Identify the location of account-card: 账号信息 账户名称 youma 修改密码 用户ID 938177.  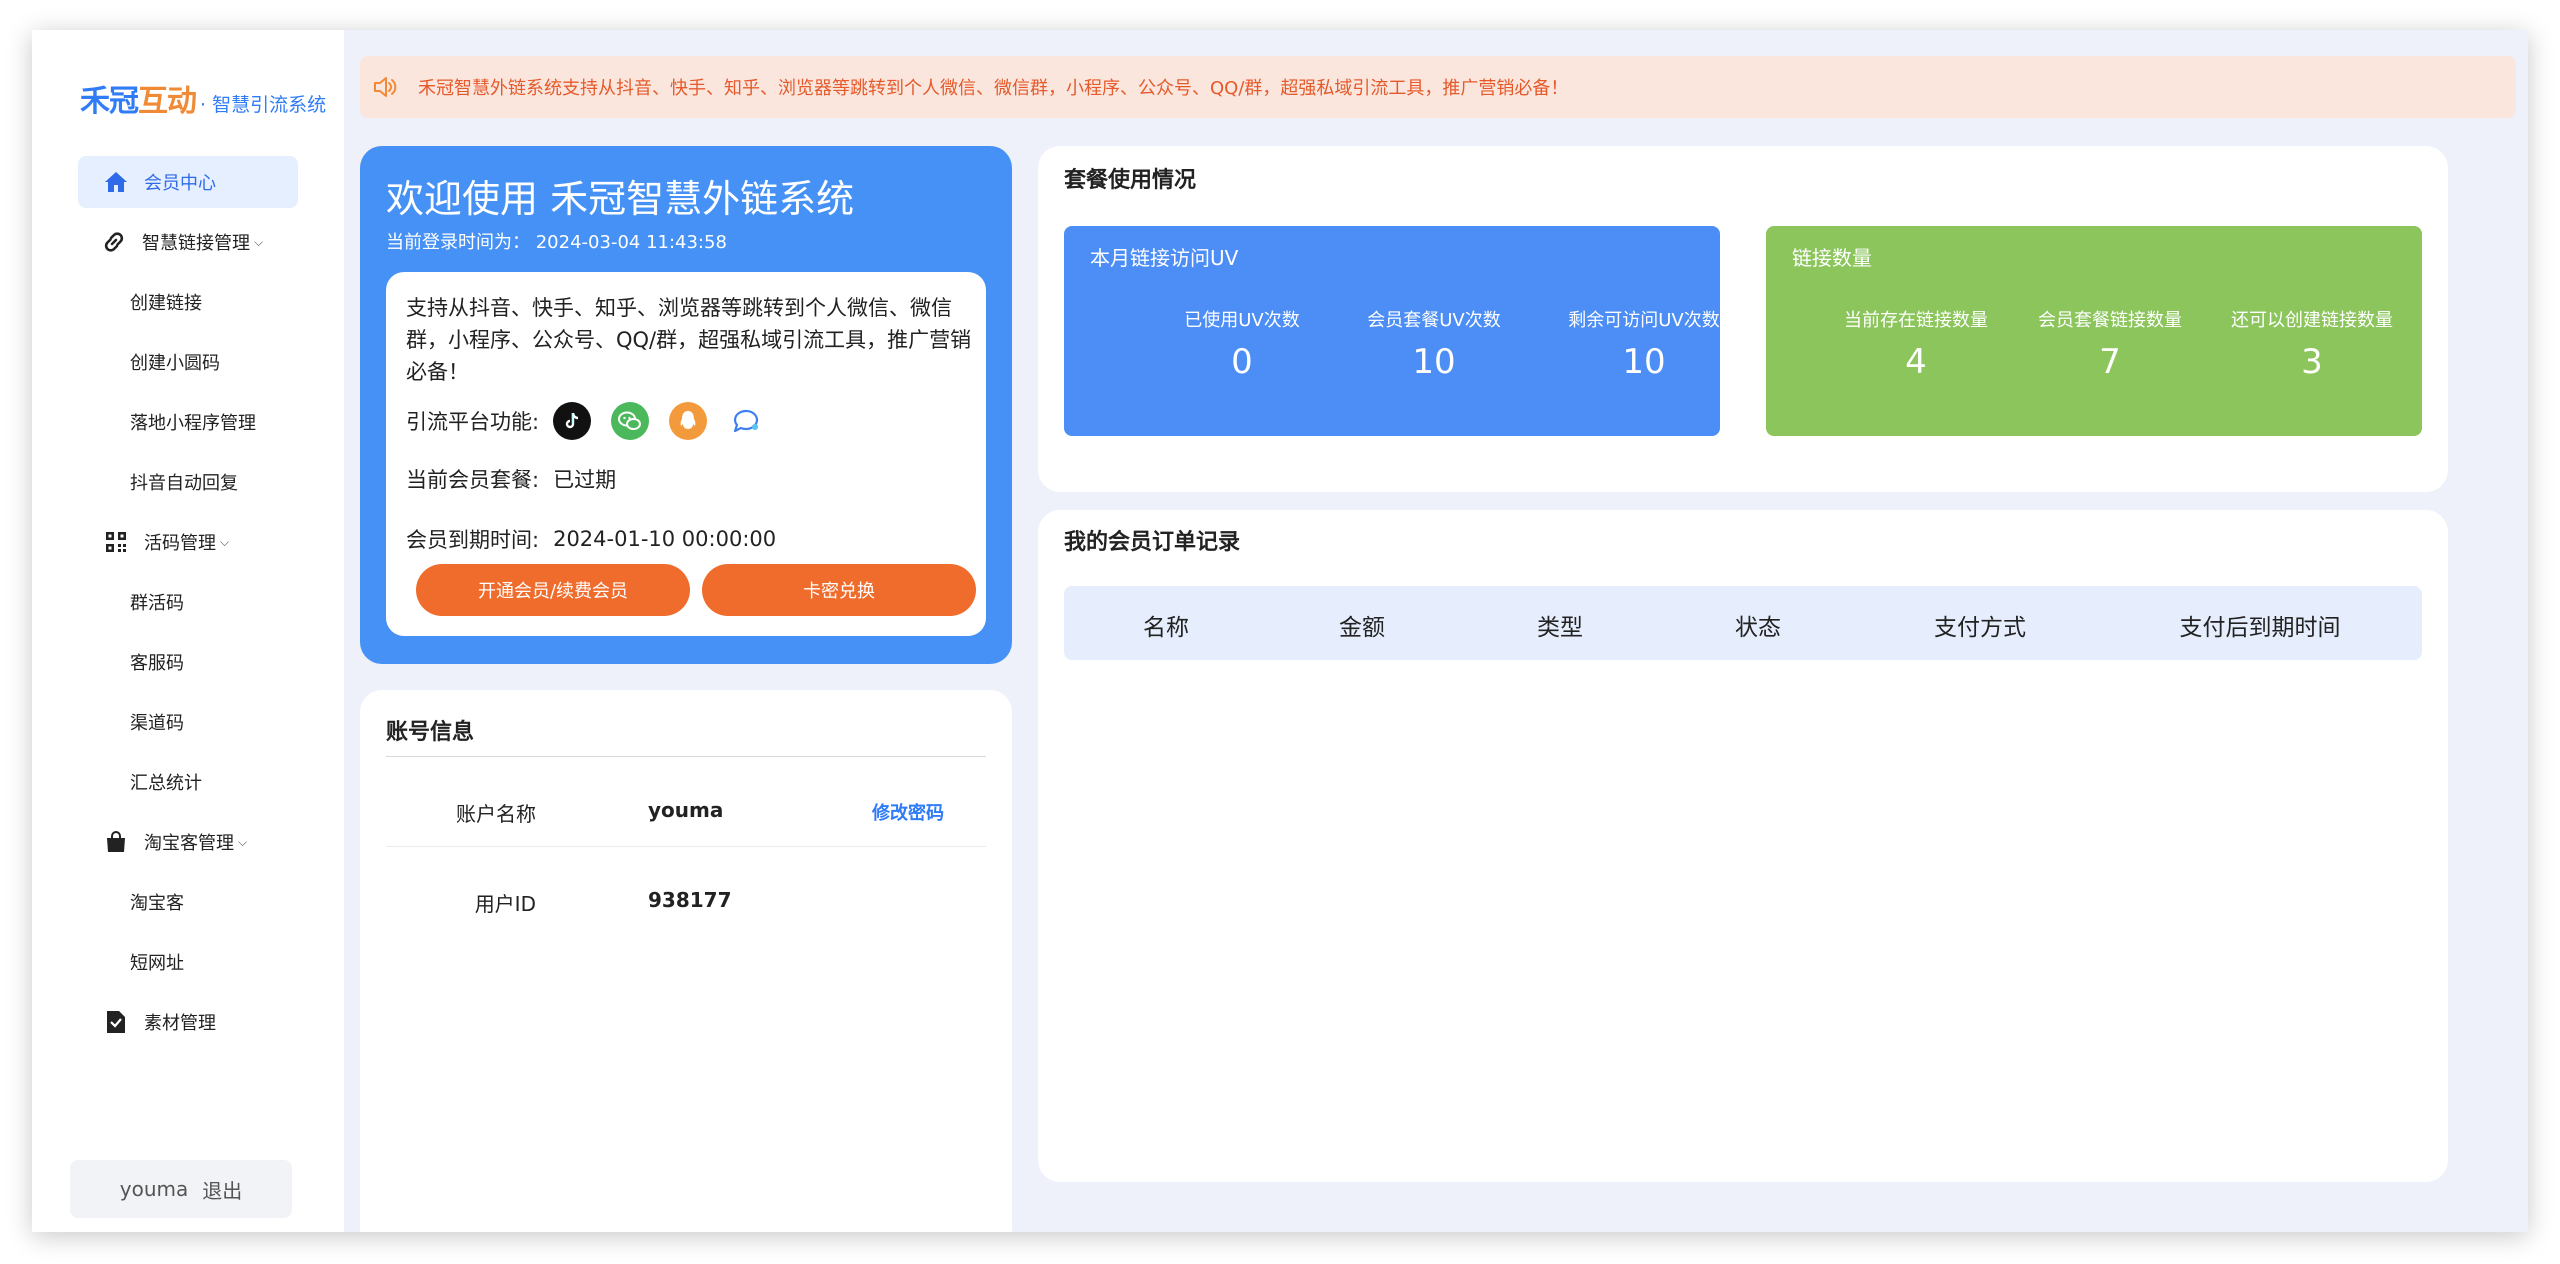
(686, 961).